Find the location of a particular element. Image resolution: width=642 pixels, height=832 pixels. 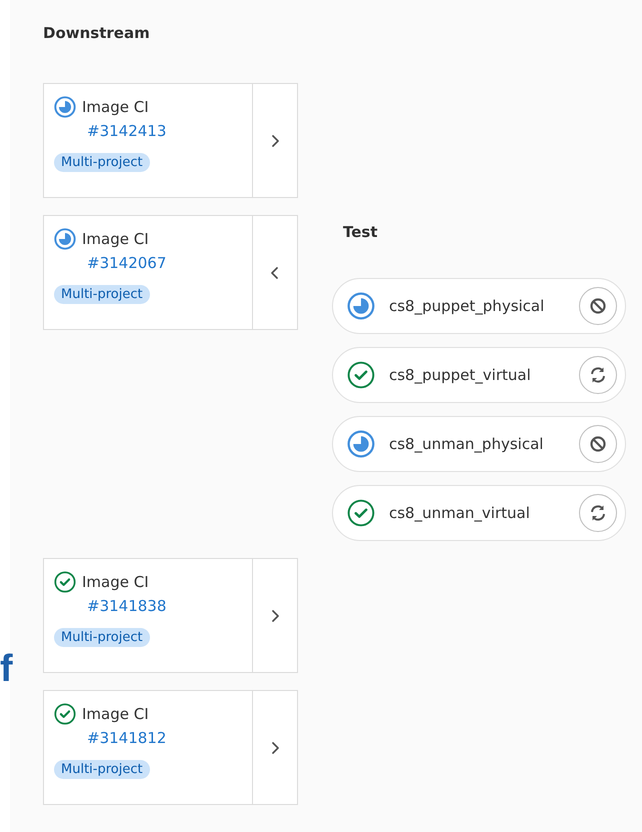

pipeline-link: #3141838 is located at coordinates (164, 606).